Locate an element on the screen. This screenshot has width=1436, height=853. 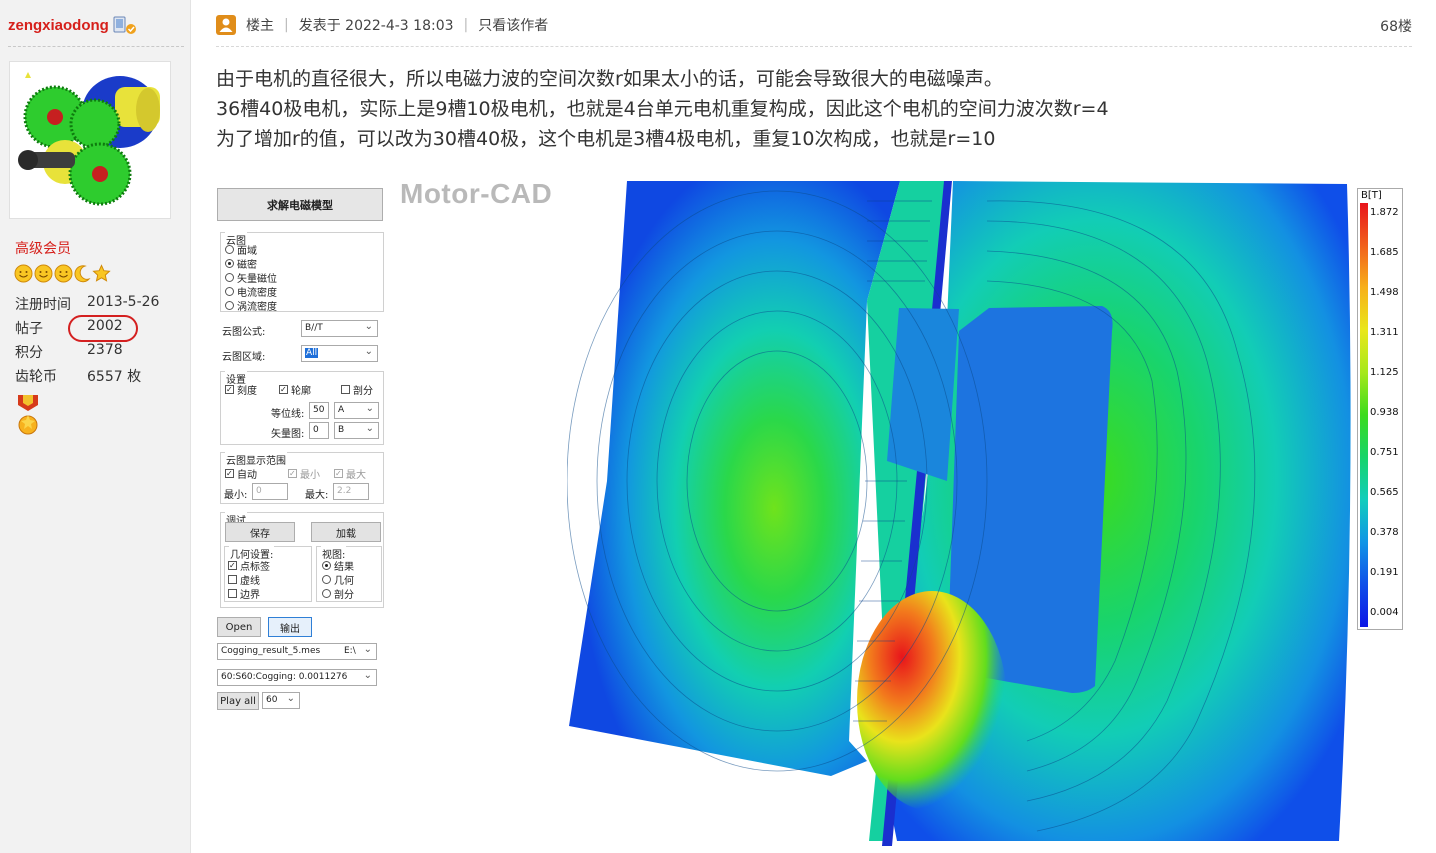
mobile-online-icon is located at coordinates (125, 25).